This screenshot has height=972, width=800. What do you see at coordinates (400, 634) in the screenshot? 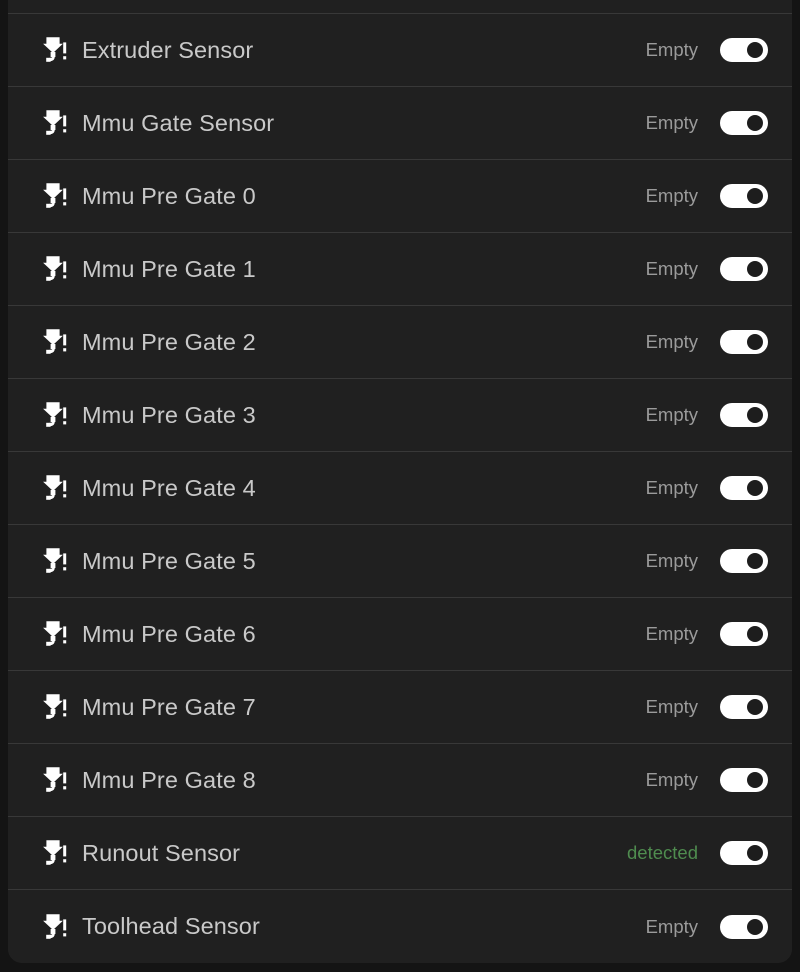
I see `sensor-row: Mmu Pre Gate 6 Empty` at bounding box center [400, 634].